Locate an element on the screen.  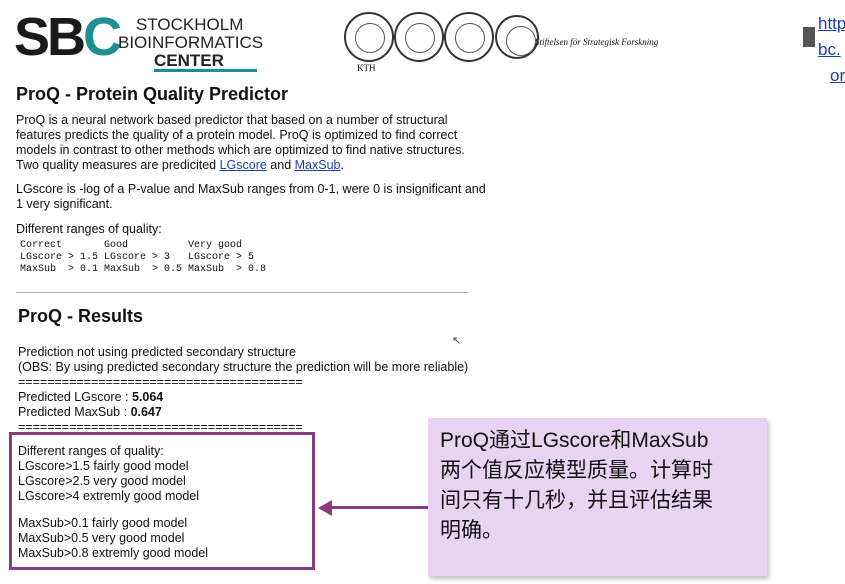
callout-line: 两个值反应模型质量。计算时 is located at coordinates (576, 470).